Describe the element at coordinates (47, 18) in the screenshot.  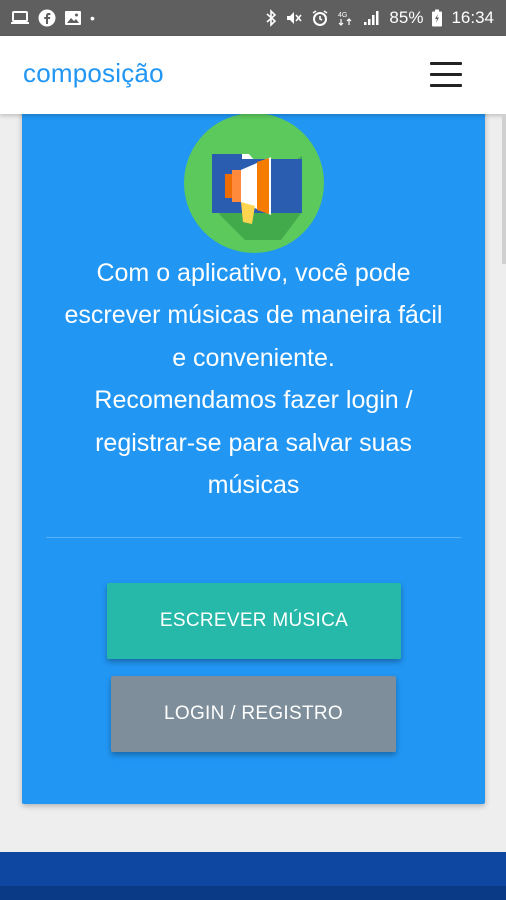
I see `facebook-icon` at that location.